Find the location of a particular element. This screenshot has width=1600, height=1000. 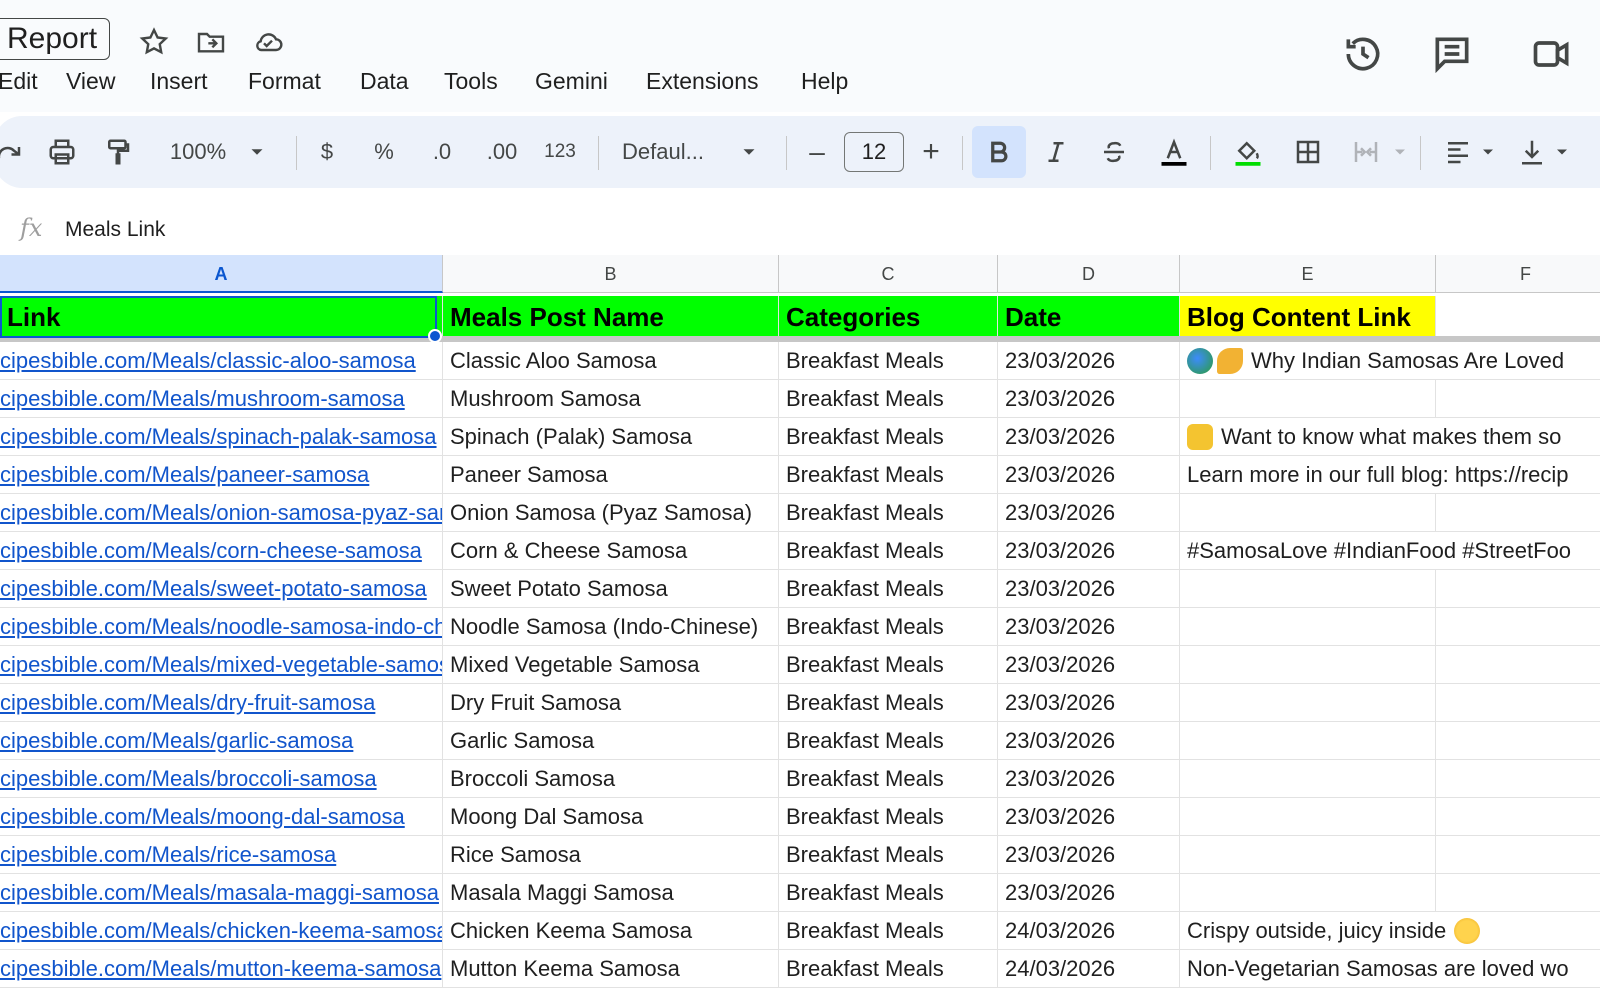

column-header-f: F is located at coordinates (1518, 274).